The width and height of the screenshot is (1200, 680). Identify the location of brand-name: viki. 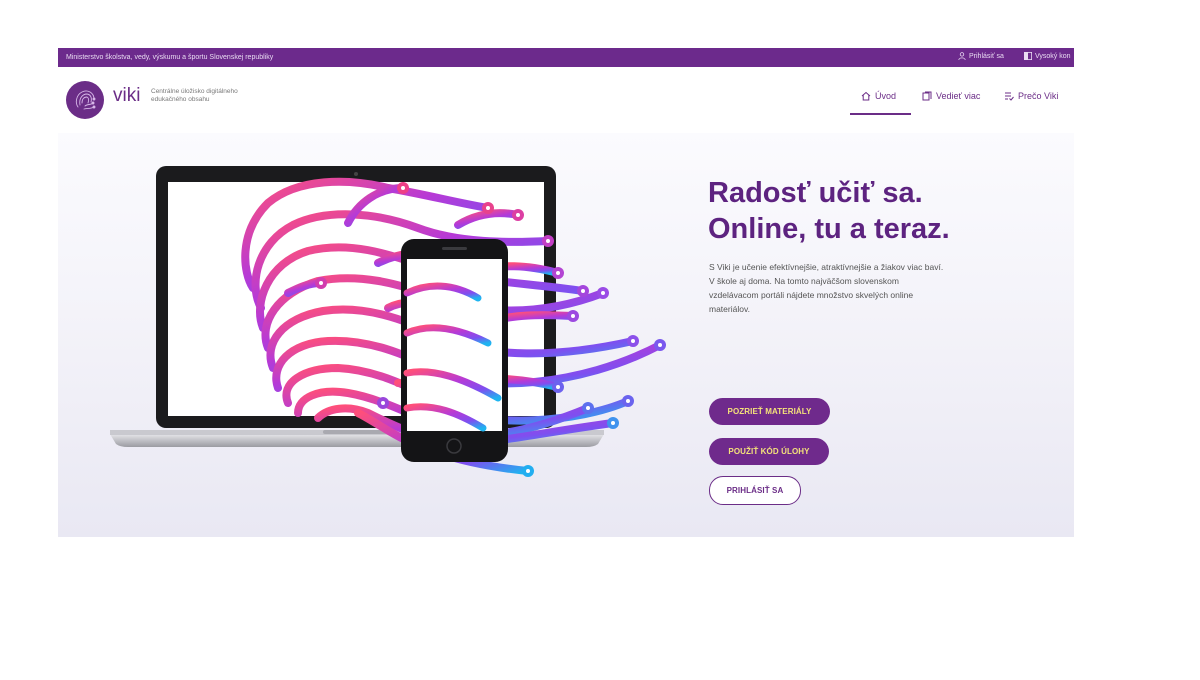
(126, 96).